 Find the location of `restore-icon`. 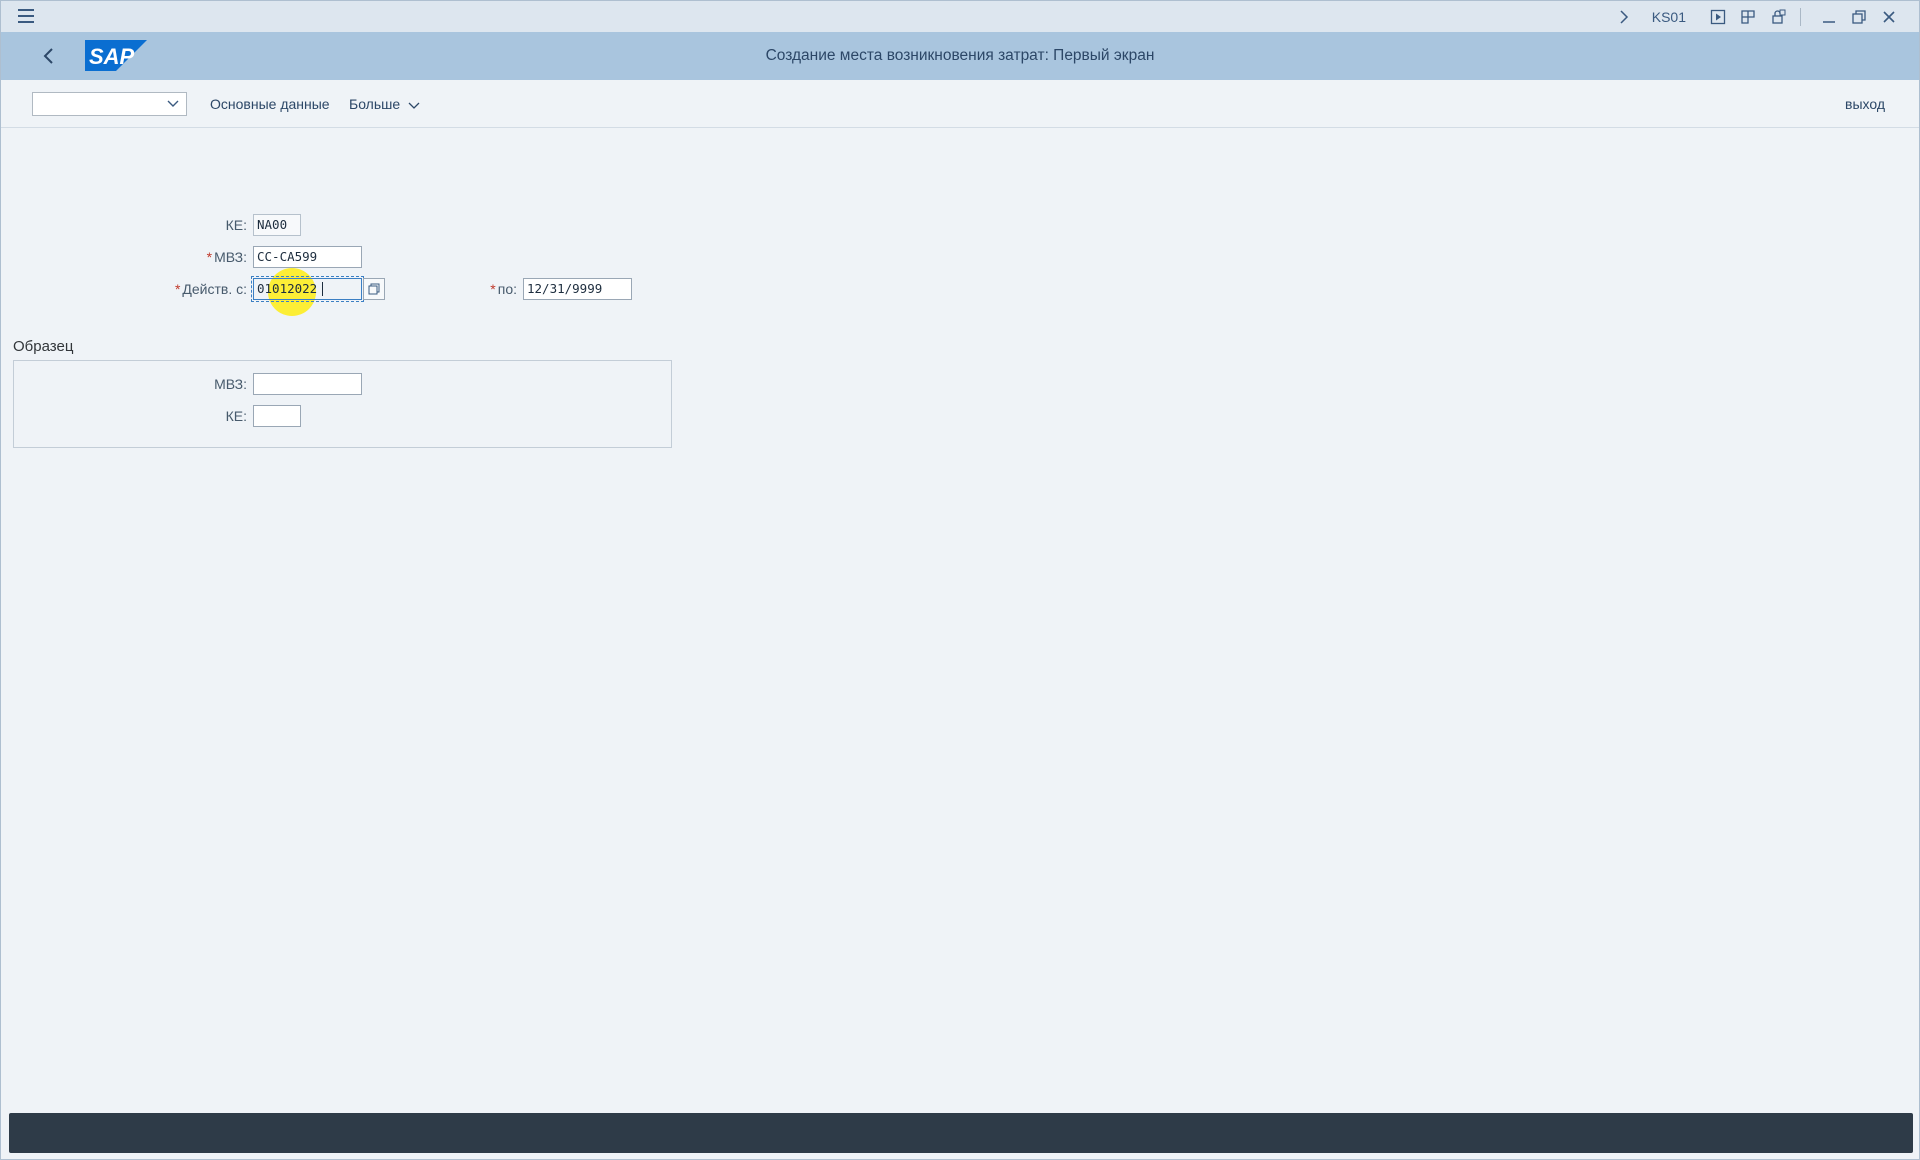

restore-icon is located at coordinates (1859, 17).